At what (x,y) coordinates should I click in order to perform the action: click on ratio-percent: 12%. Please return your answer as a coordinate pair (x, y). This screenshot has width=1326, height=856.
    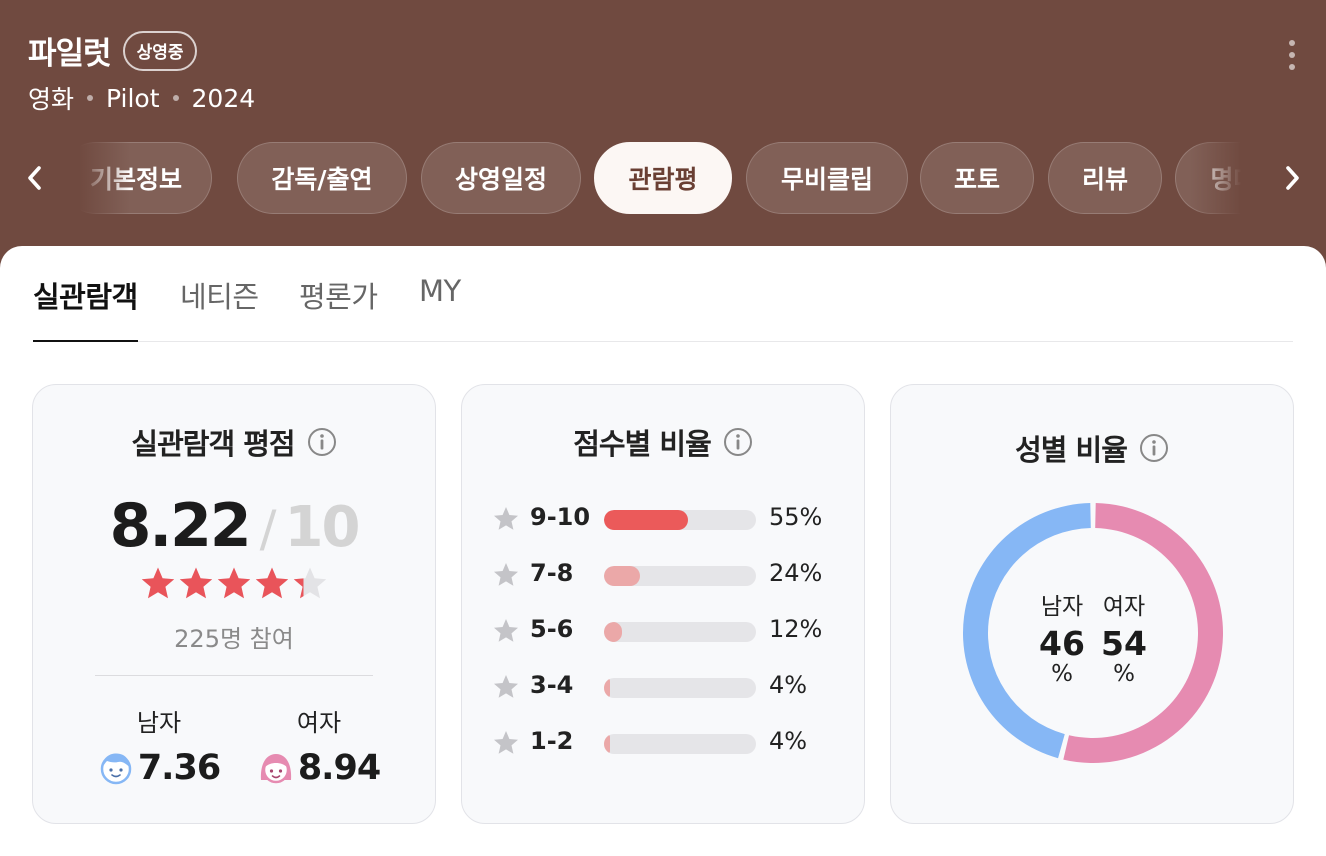
    Looking at the image, I should click on (796, 629).